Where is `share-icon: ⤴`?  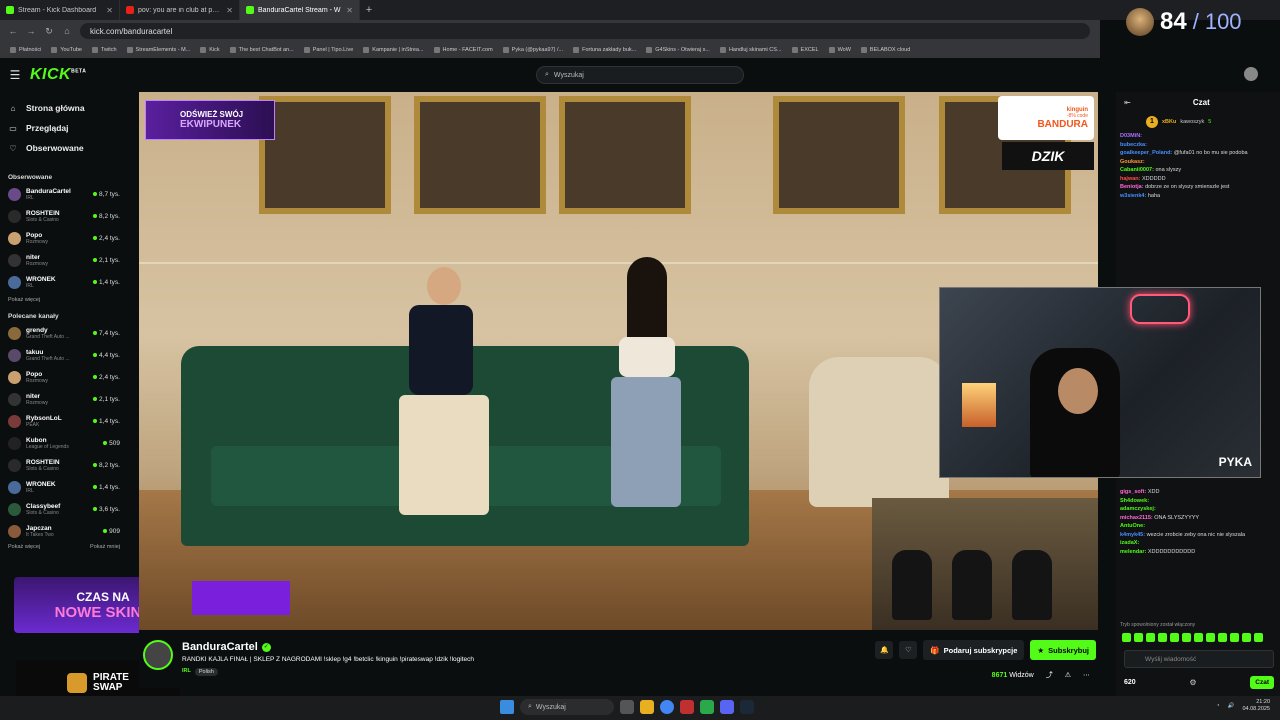
share-icon: ⤴ is located at coordinates (1049, 675).